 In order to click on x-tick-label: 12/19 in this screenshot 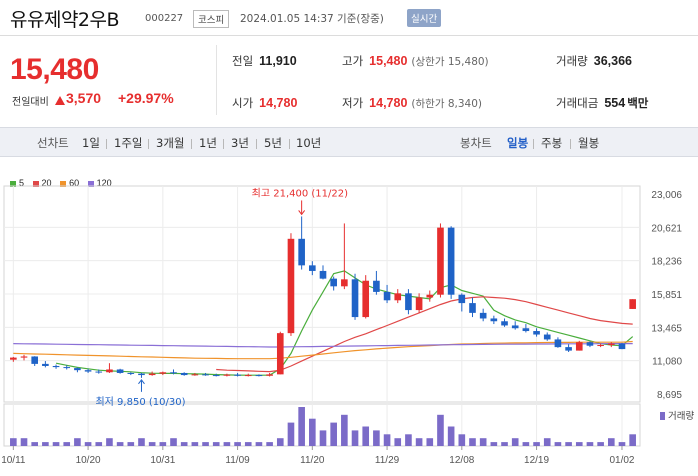, I will do `click(536, 460)`.